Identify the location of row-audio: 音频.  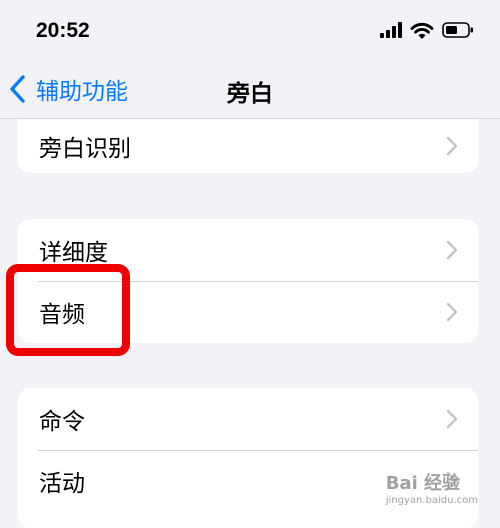
(248, 312).